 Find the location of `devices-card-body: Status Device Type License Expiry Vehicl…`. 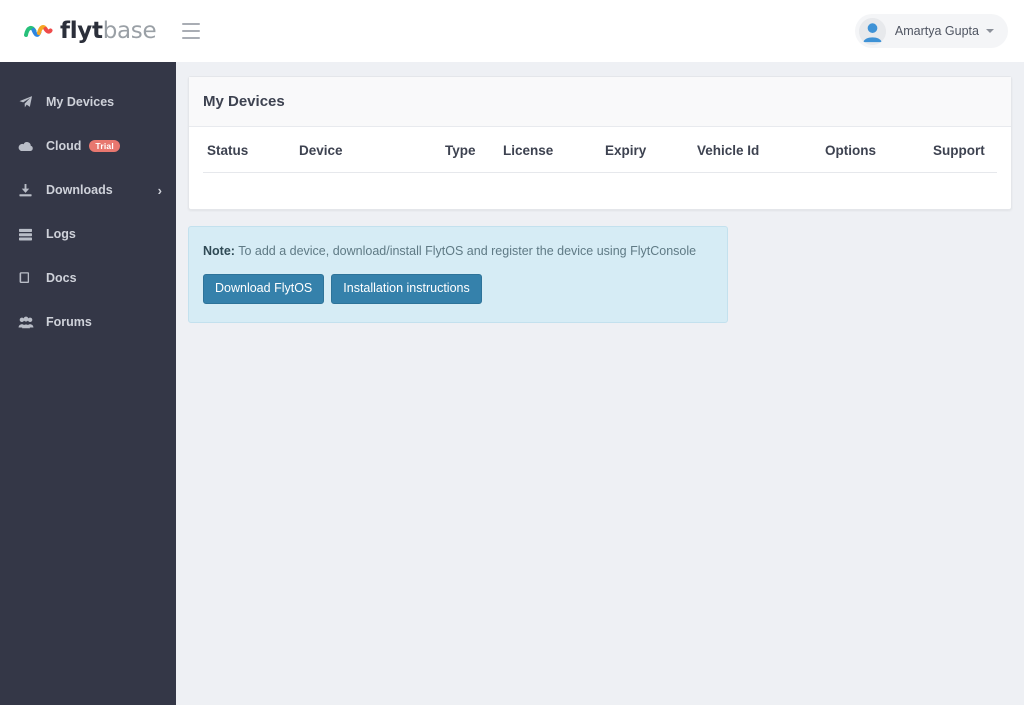

devices-card-body: Status Device Type License Expiry Vehicl… is located at coordinates (600, 168).